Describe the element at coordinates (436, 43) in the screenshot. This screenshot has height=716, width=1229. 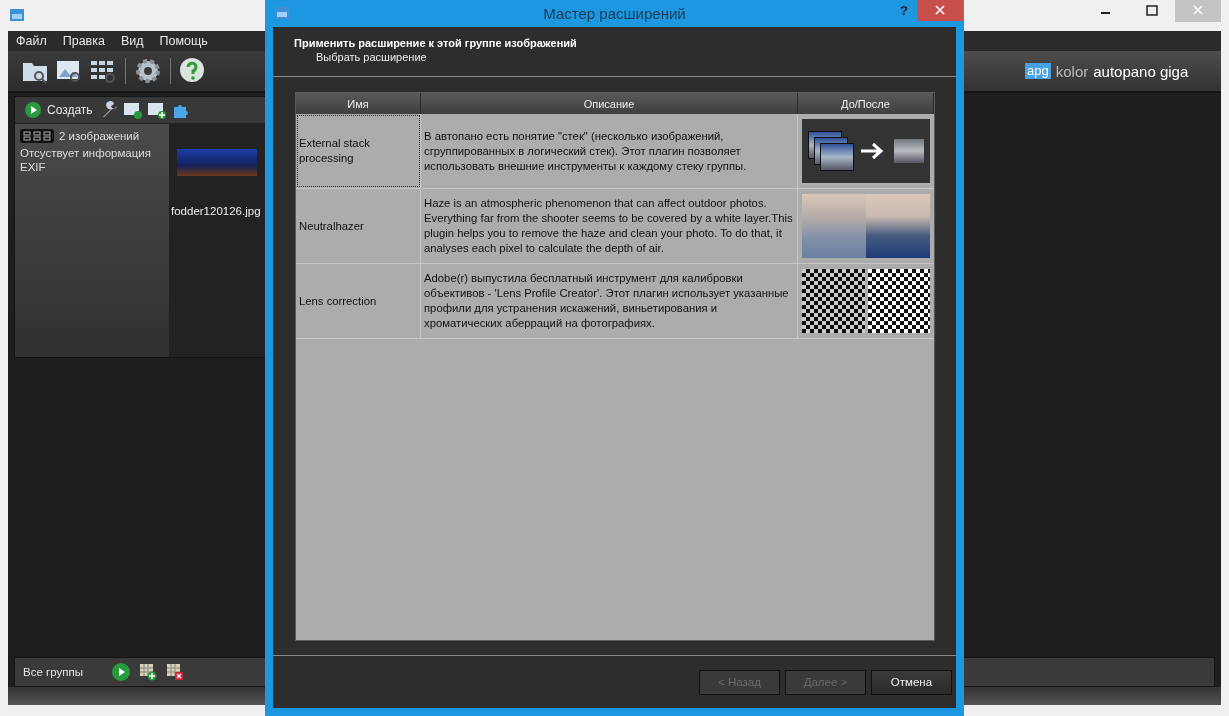
I see `wizard-heading: Применить расширение к этой группе изображений` at that location.